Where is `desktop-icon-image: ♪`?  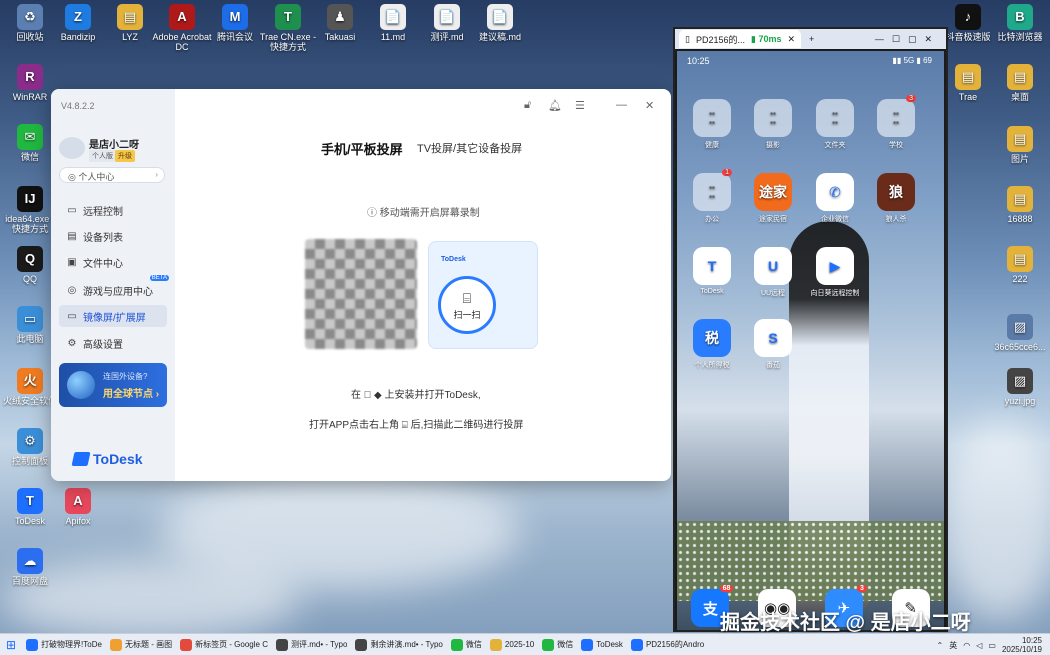 desktop-icon-image: ♪ is located at coordinates (968, 17).